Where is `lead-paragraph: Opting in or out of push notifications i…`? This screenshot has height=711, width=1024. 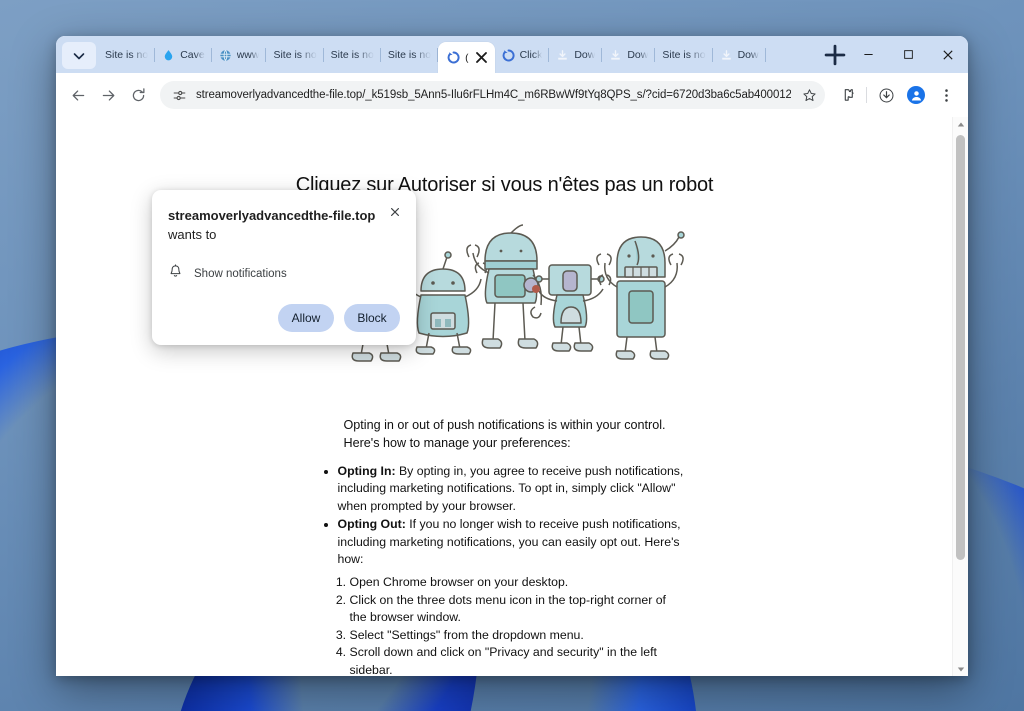
lead-paragraph: Opting in or out of push notifications i… is located at coordinates (504, 434).